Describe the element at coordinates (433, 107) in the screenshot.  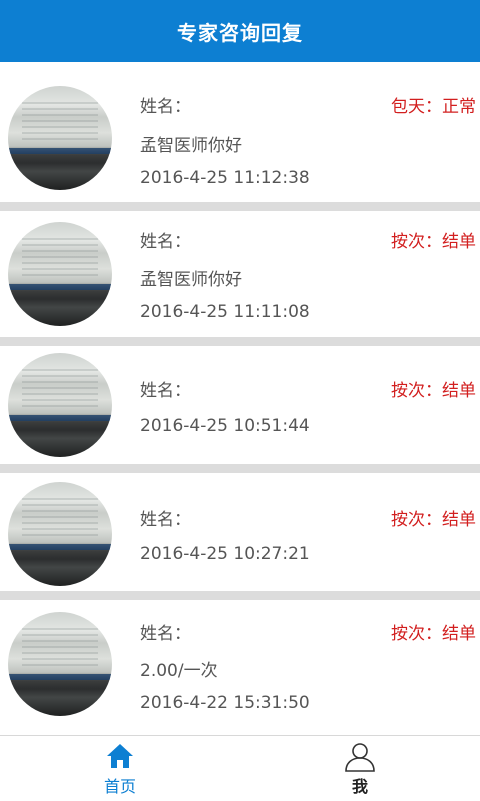
I see `status-badge: 包天：正常` at that location.